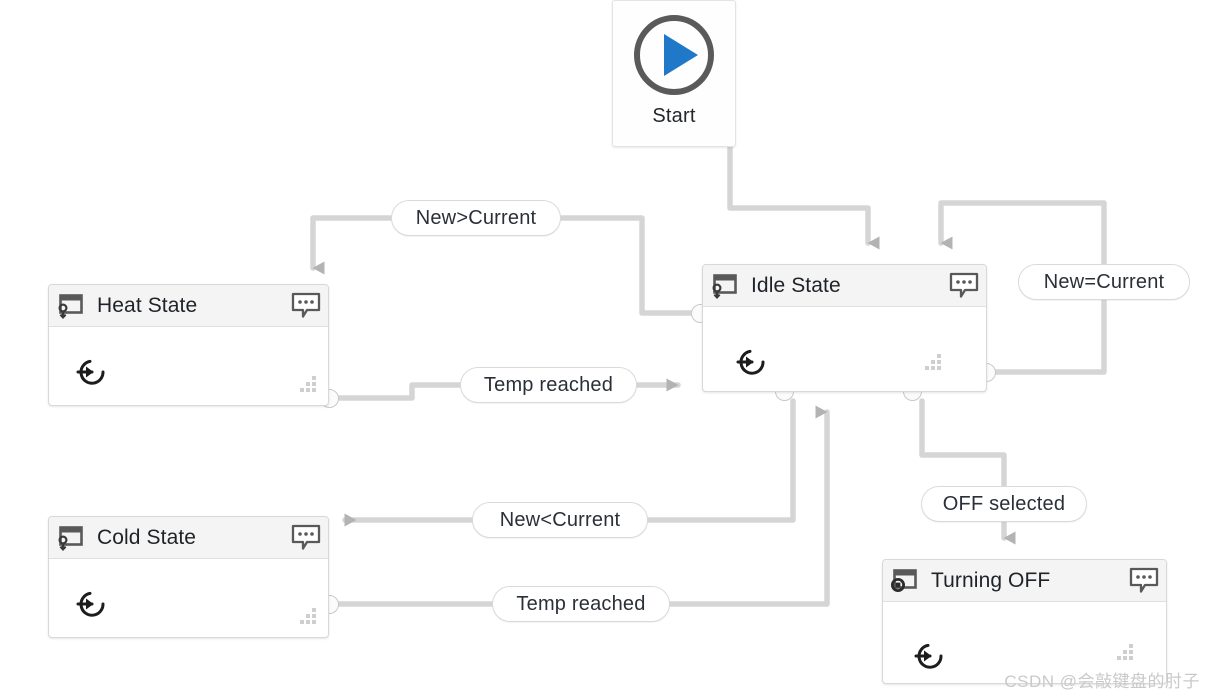 The width and height of the screenshot is (1212, 698). I want to click on transition-label-new-greater-current: New>Current, so click(476, 218).